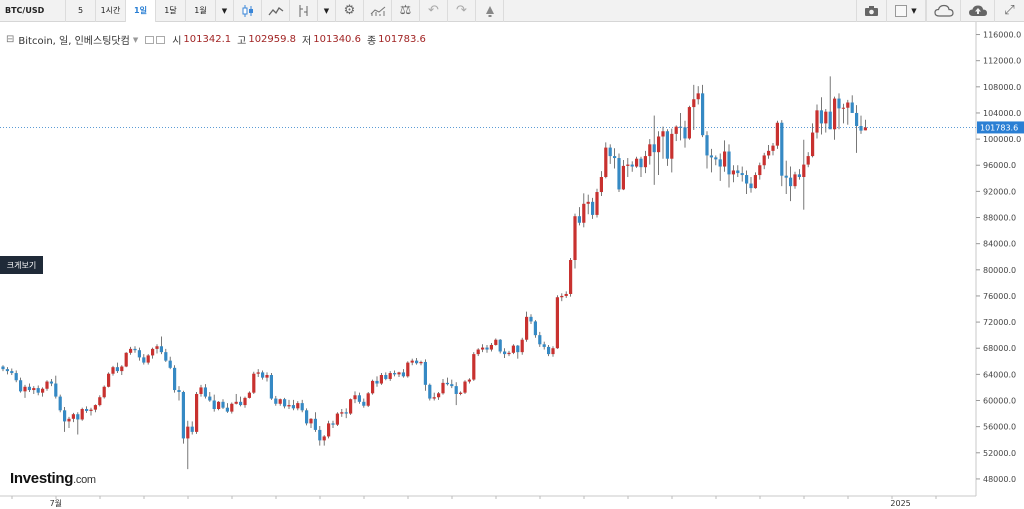  Describe the element at coordinates (490, 11) in the screenshot. I see `alert-icon` at that location.